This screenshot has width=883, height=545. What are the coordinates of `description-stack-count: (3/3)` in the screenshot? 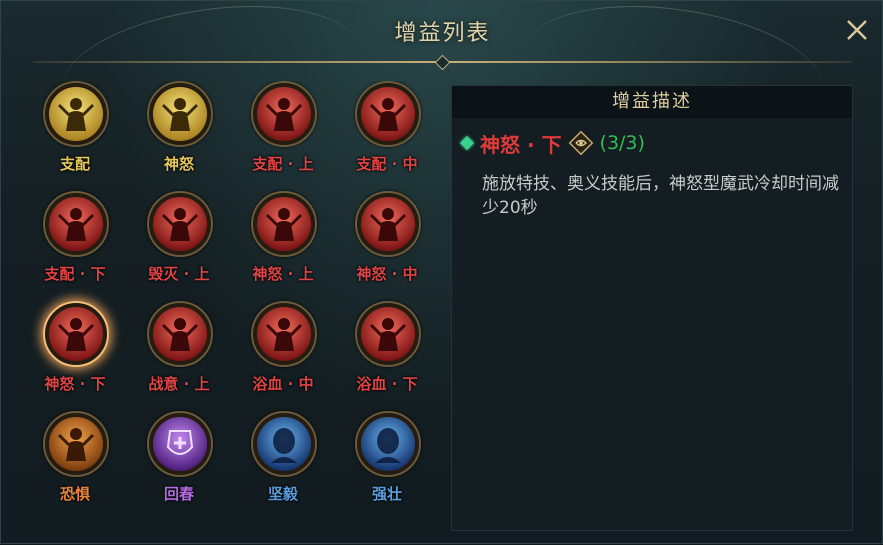 It's located at (622, 143).